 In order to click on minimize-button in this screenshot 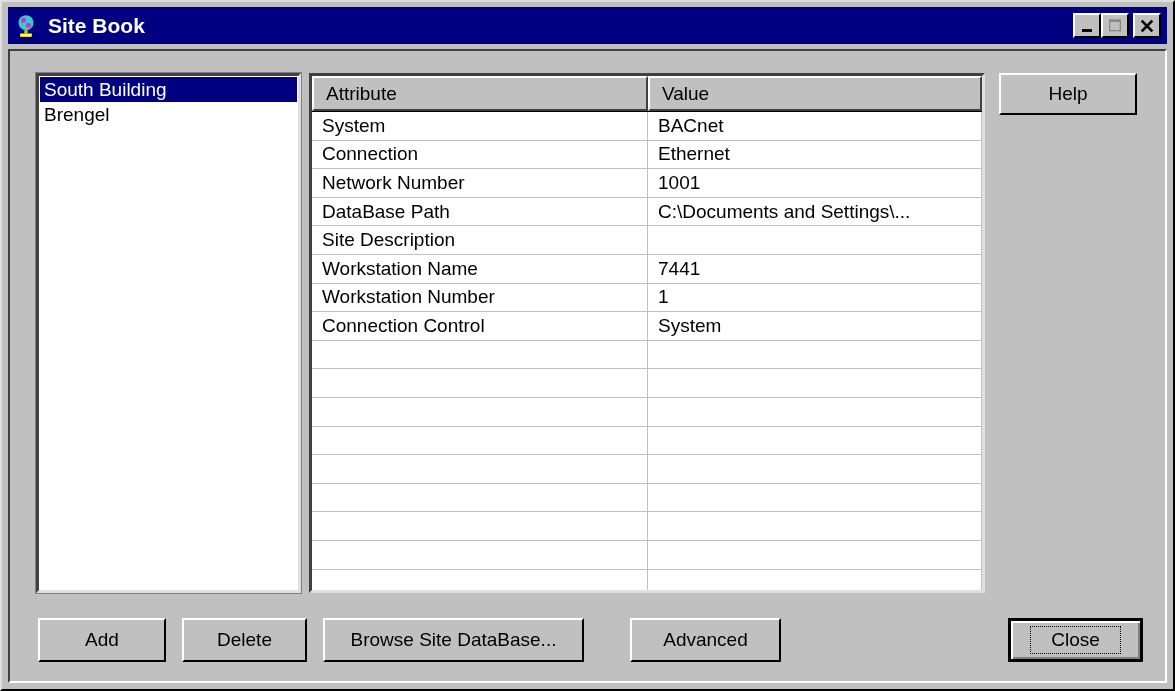, I will do `click(1087, 25)`.